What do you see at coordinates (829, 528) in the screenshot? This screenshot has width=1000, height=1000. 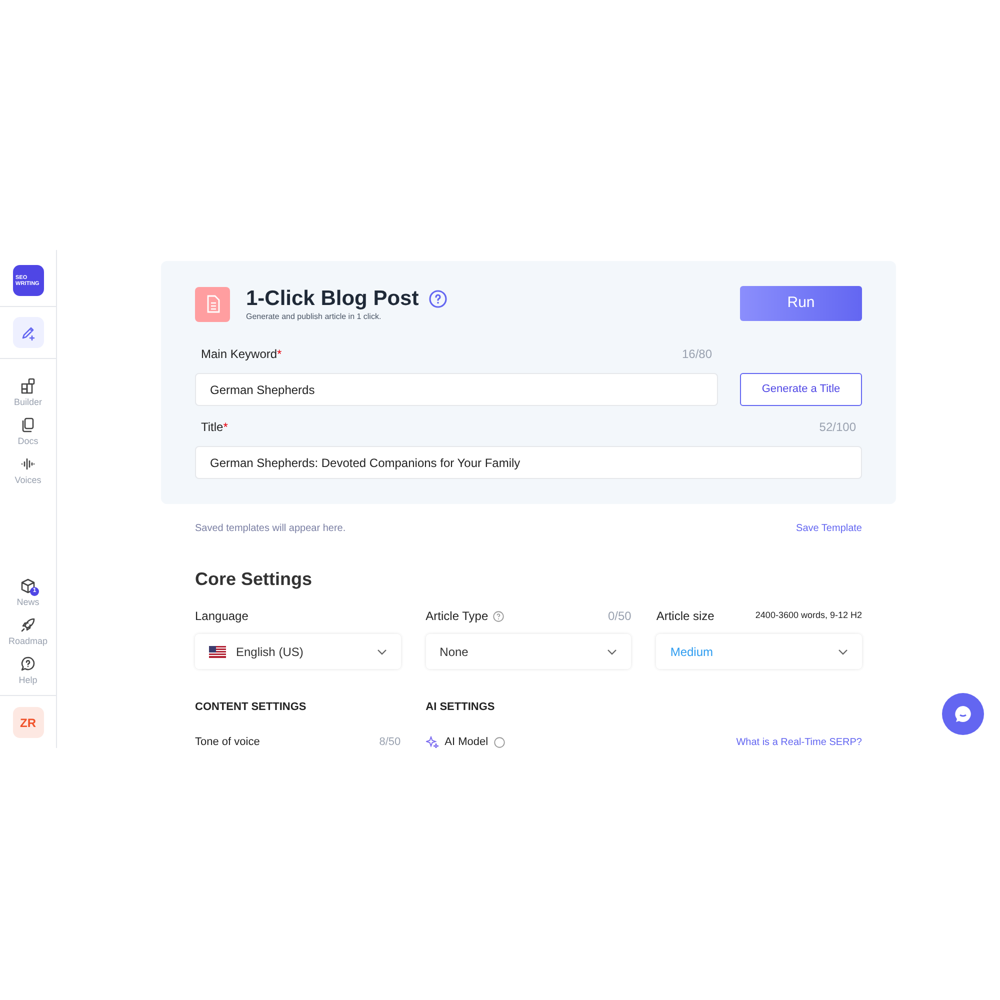 I see `save-template-link: Save Template` at bounding box center [829, 528].